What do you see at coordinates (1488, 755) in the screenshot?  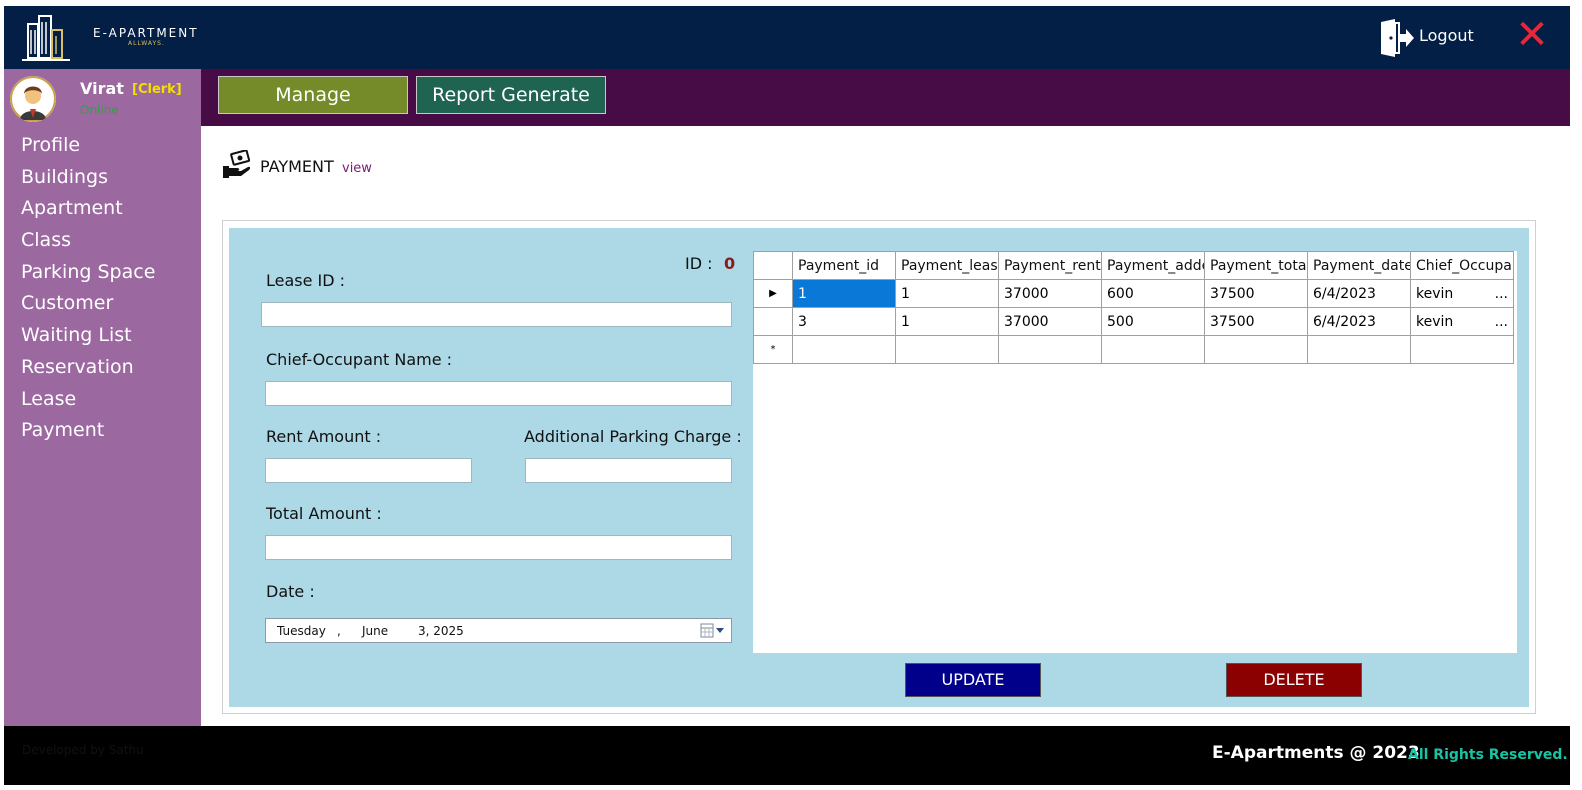 I see `rights-text: All Rights Reserved.` at bounding box center [1488, 755].